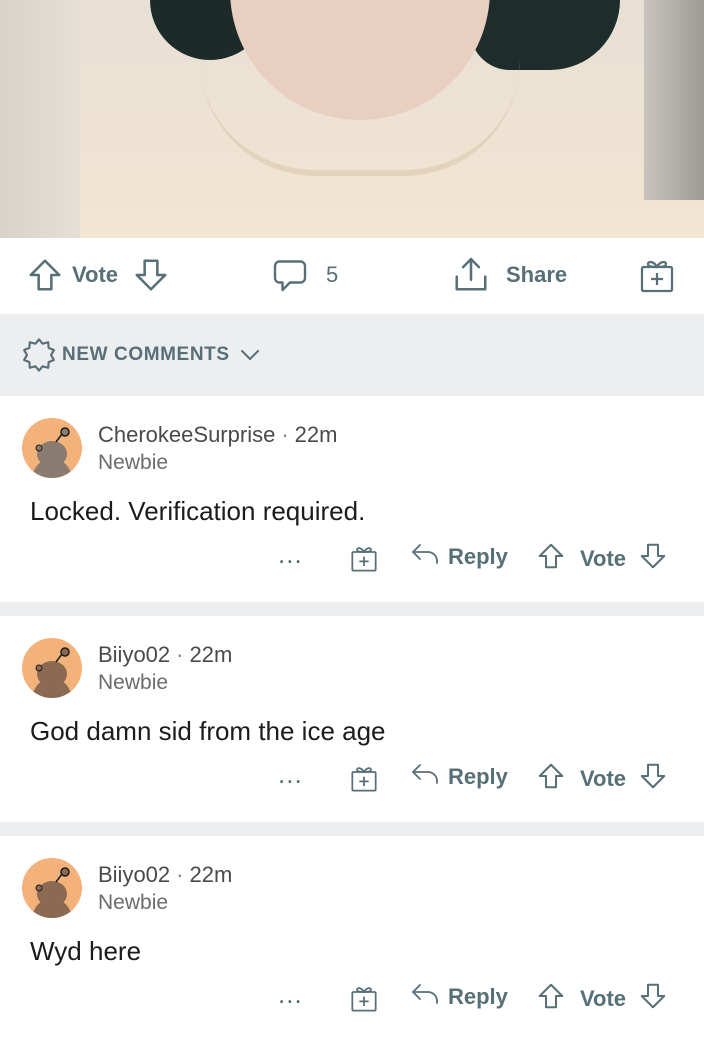  I want to click on sort-label: NEW COMMENTS, so click(146, 354).